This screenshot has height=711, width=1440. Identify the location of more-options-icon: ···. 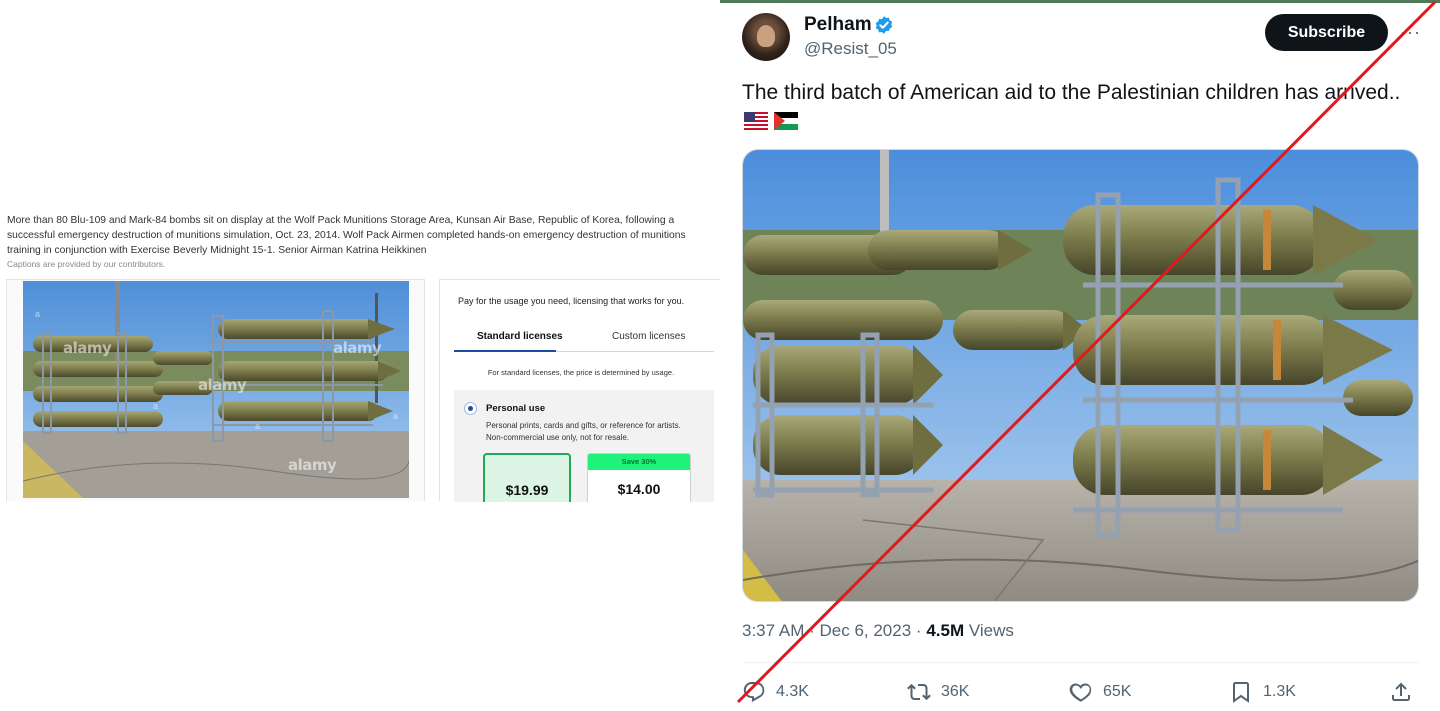
(1410, 32).